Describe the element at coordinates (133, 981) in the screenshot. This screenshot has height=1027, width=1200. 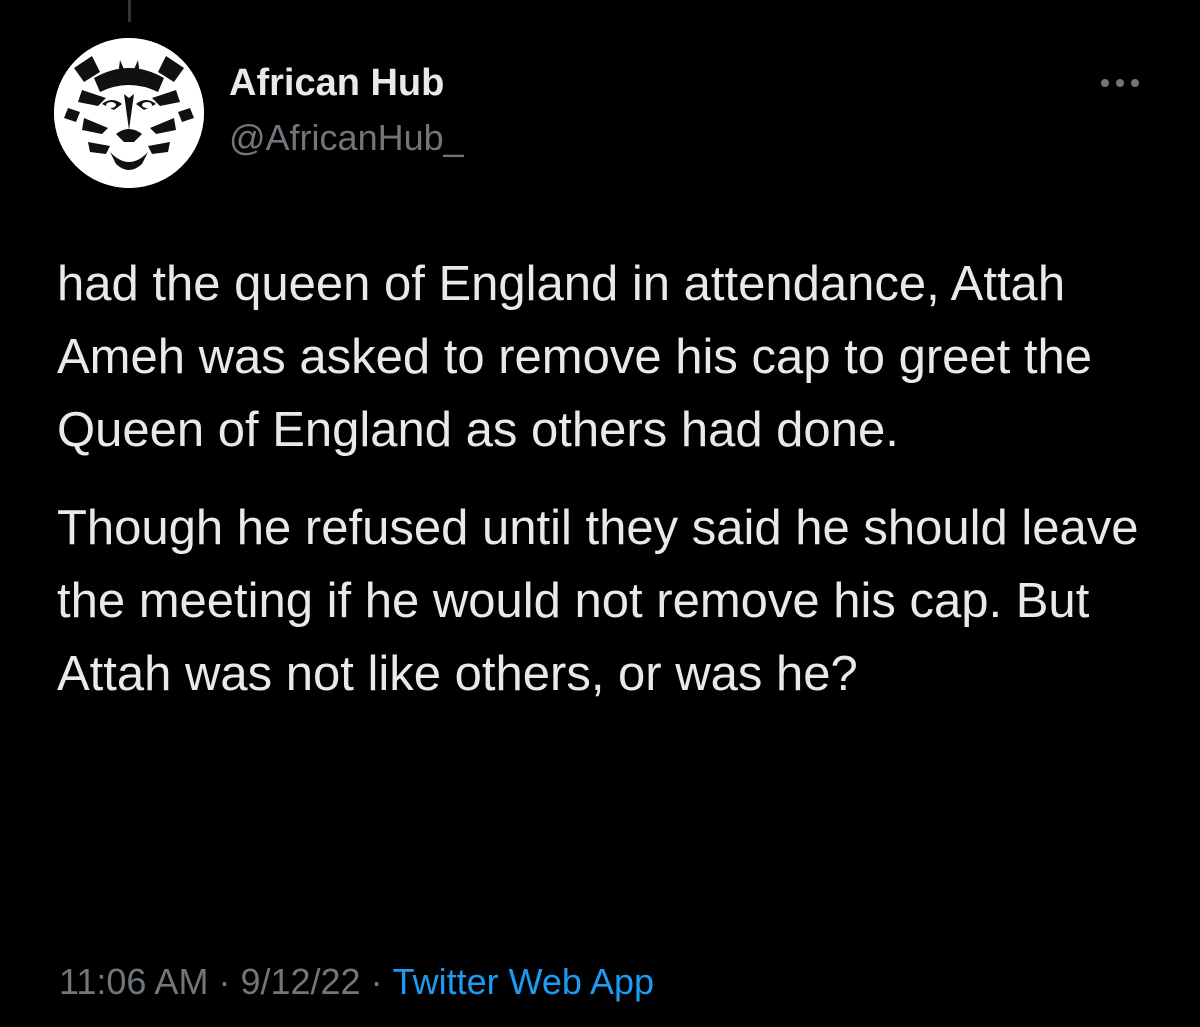
I see `tweet-time: 11:06 AM` at that location.